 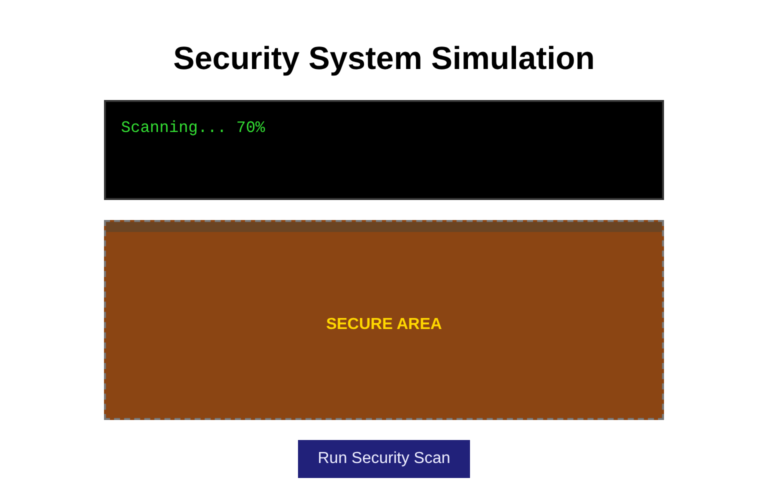 What do you see at coordinates (384, 58) in the screenshot?
I see `page-title: Security System Simulation` at bounding box center [384, 58].